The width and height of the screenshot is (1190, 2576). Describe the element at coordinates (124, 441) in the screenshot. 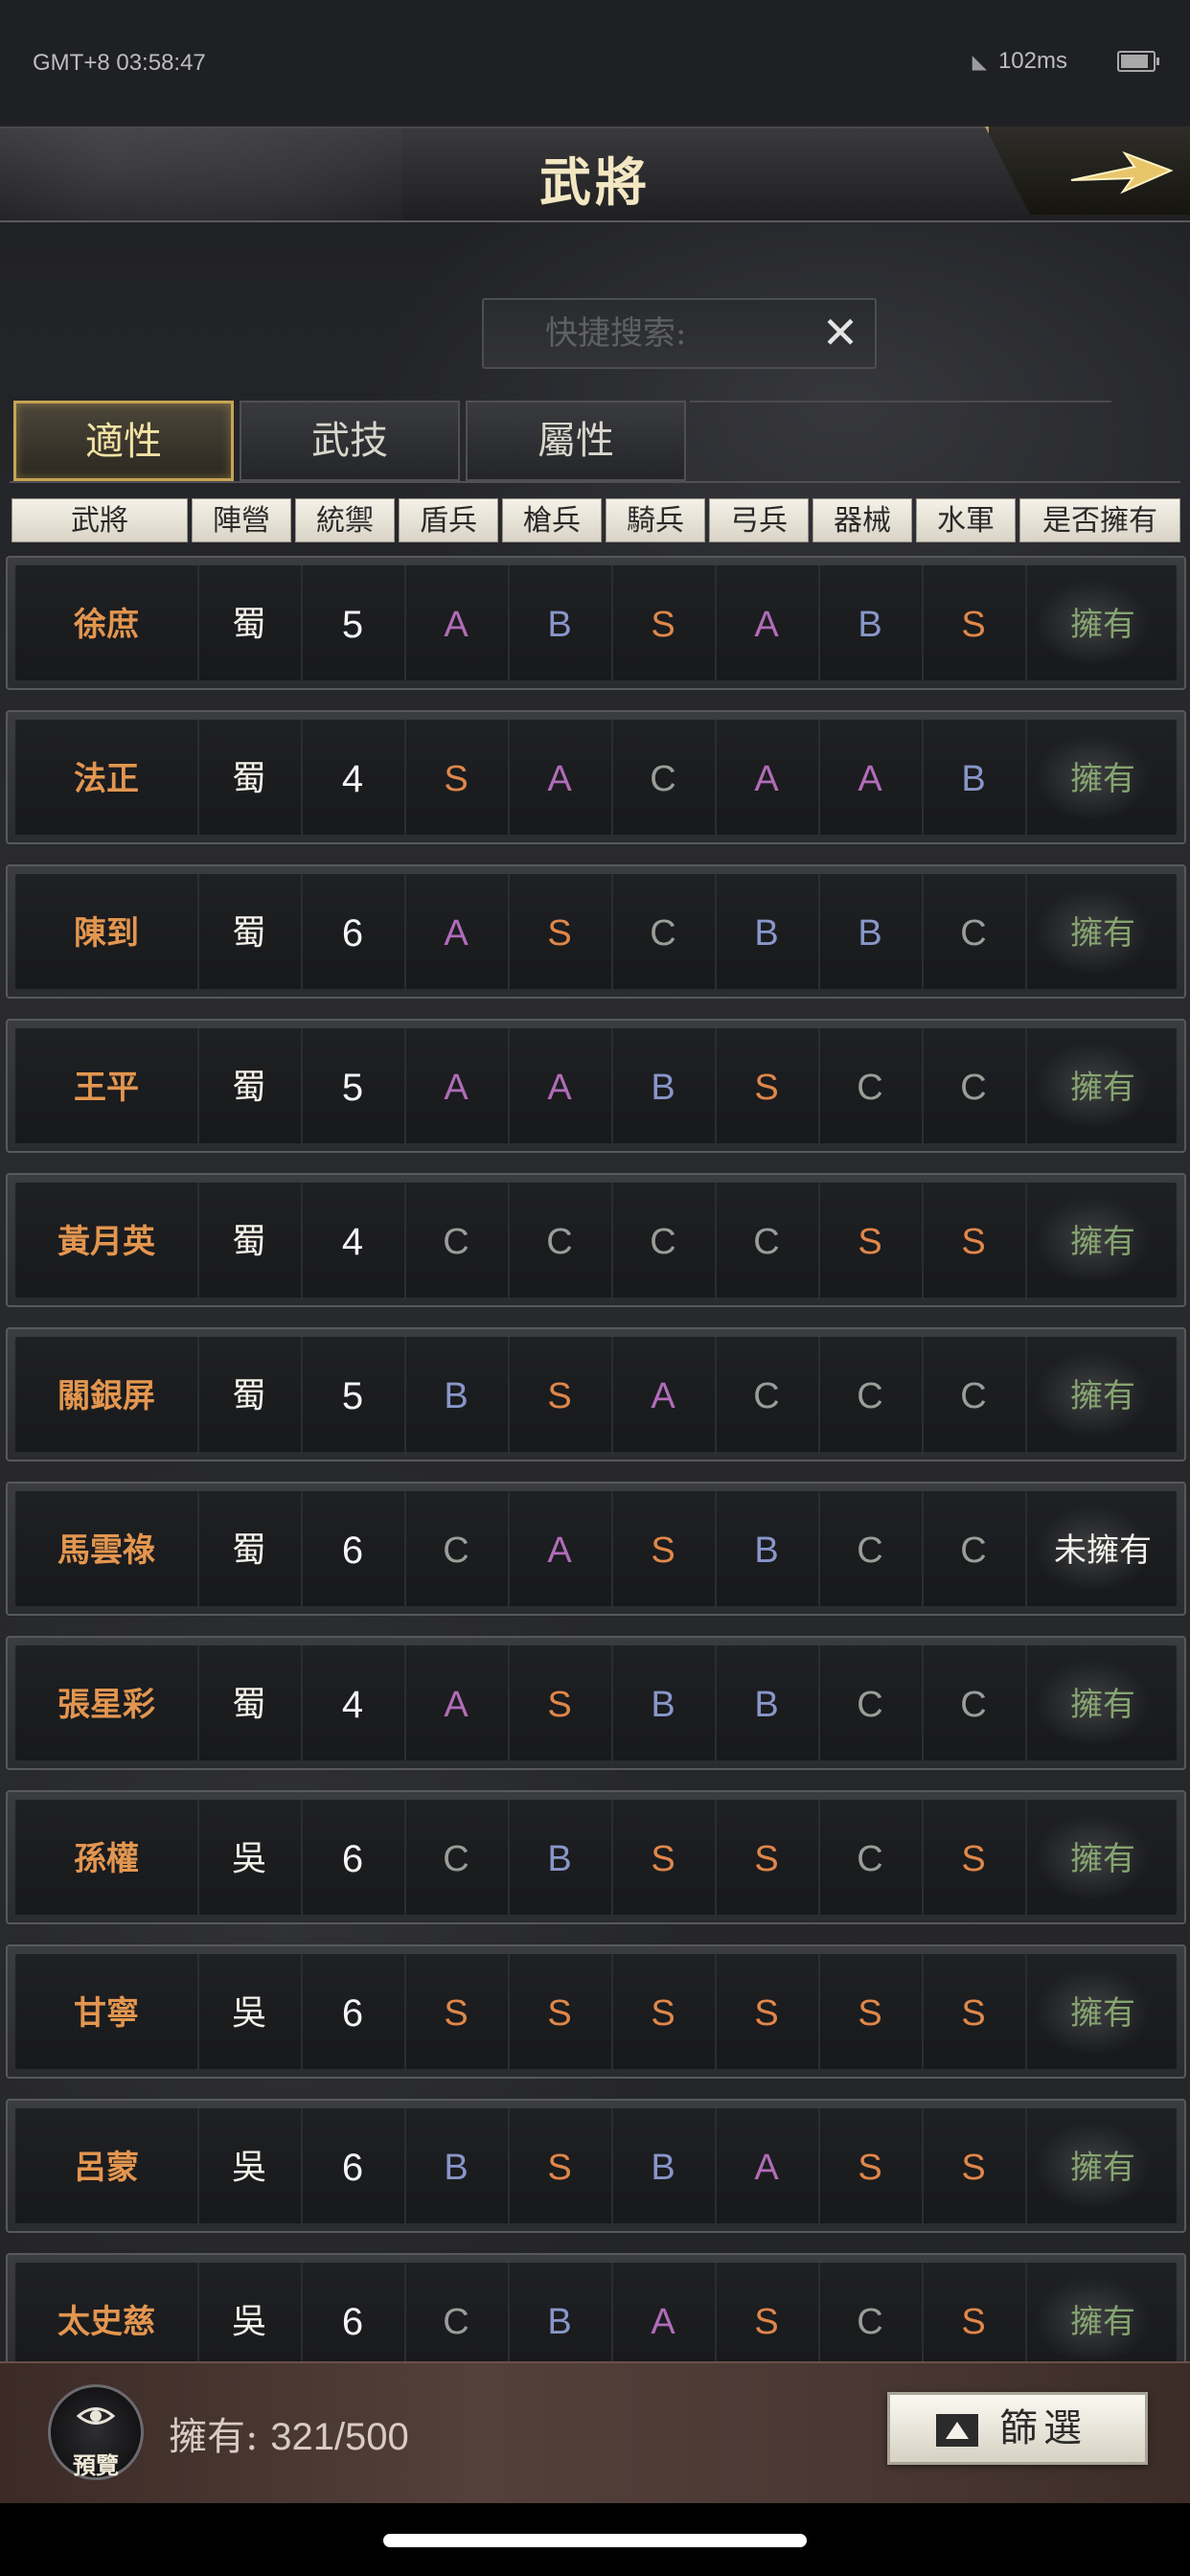

I see `tab-aptitude: 適性` at that location.